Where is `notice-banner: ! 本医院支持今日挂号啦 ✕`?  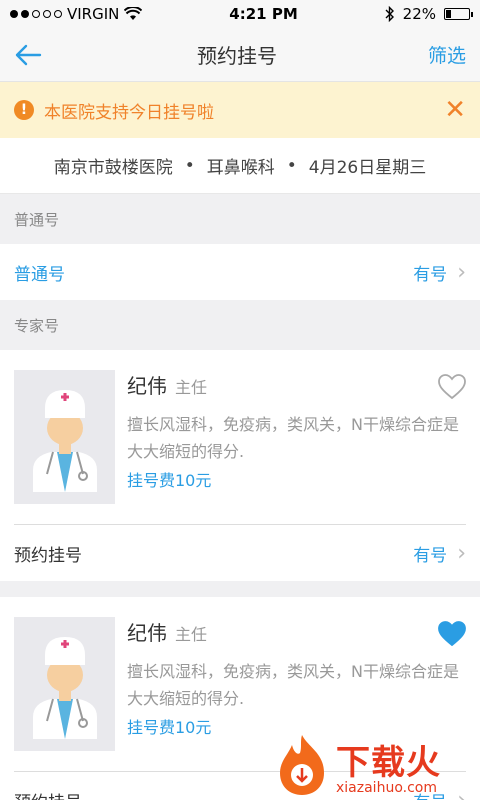 notice-banner: ! 本医院支持今日挂号啦 ✕ is located at coordinates (240, 110).